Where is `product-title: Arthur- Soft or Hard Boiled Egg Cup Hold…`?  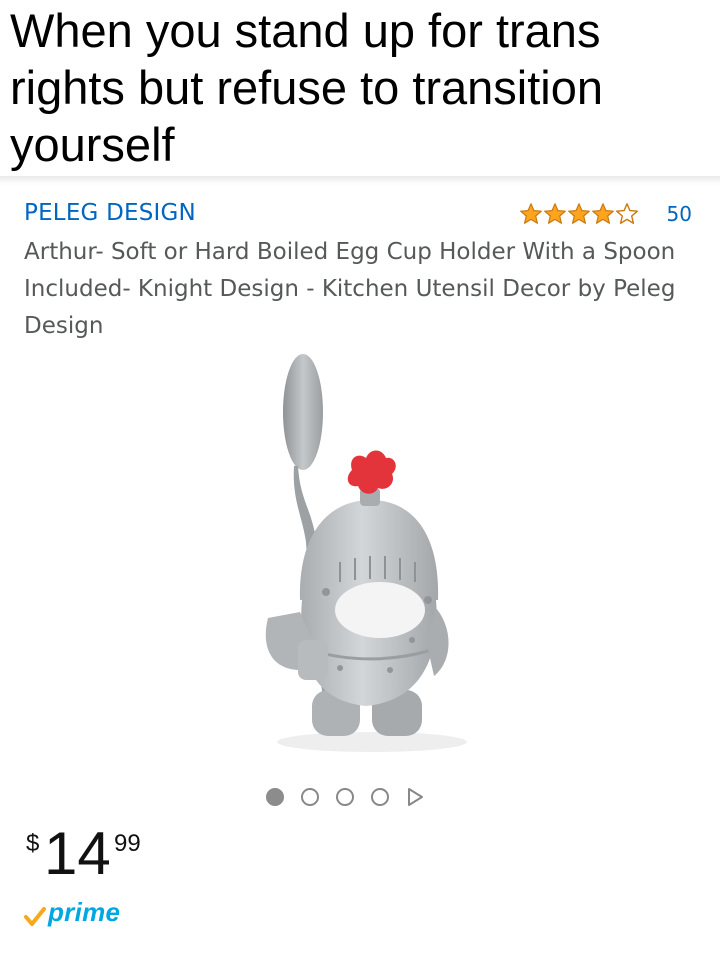
product-title: Arthur- Soft or Hard Boiled Egg Cup Hold… is located at coordinates (359, 289).